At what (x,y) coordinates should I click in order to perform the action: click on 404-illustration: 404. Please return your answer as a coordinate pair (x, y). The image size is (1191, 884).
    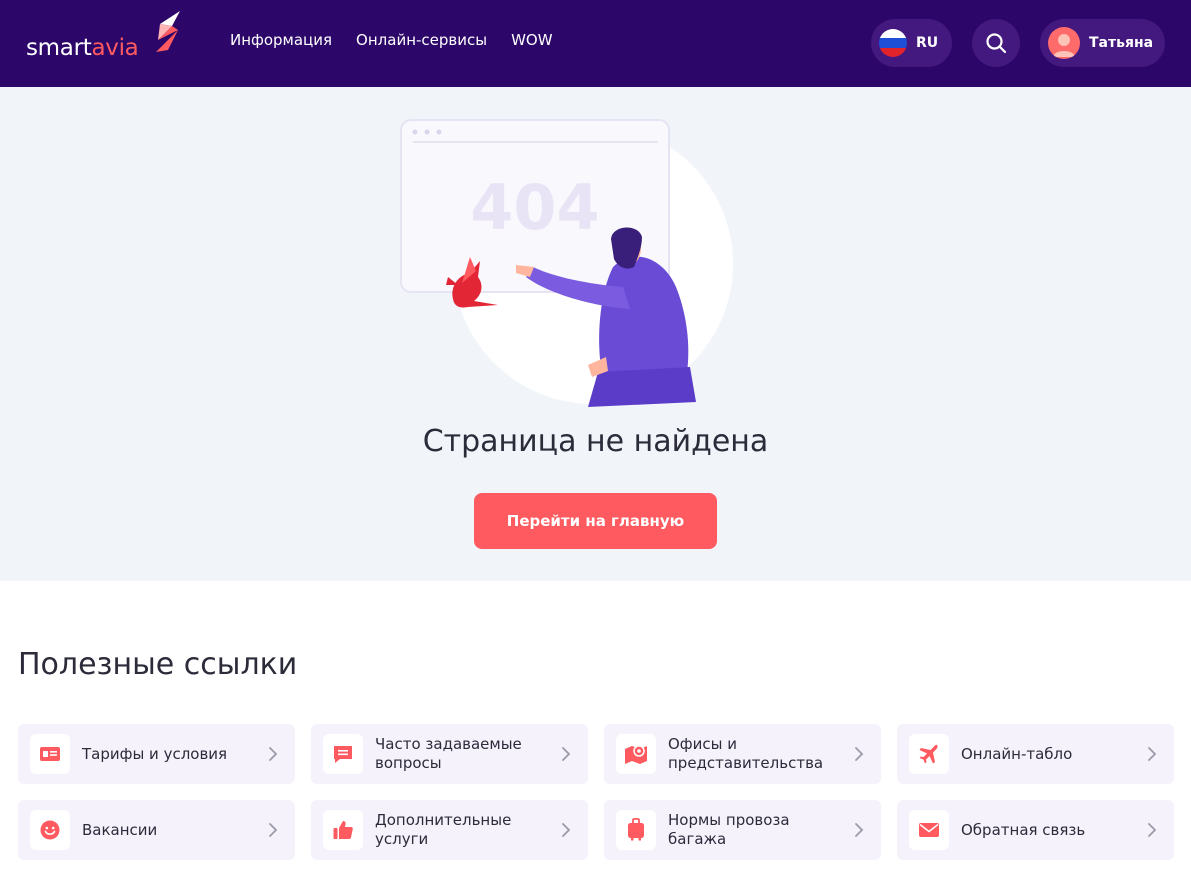
    Looking at the image, I should click on (566, 263).